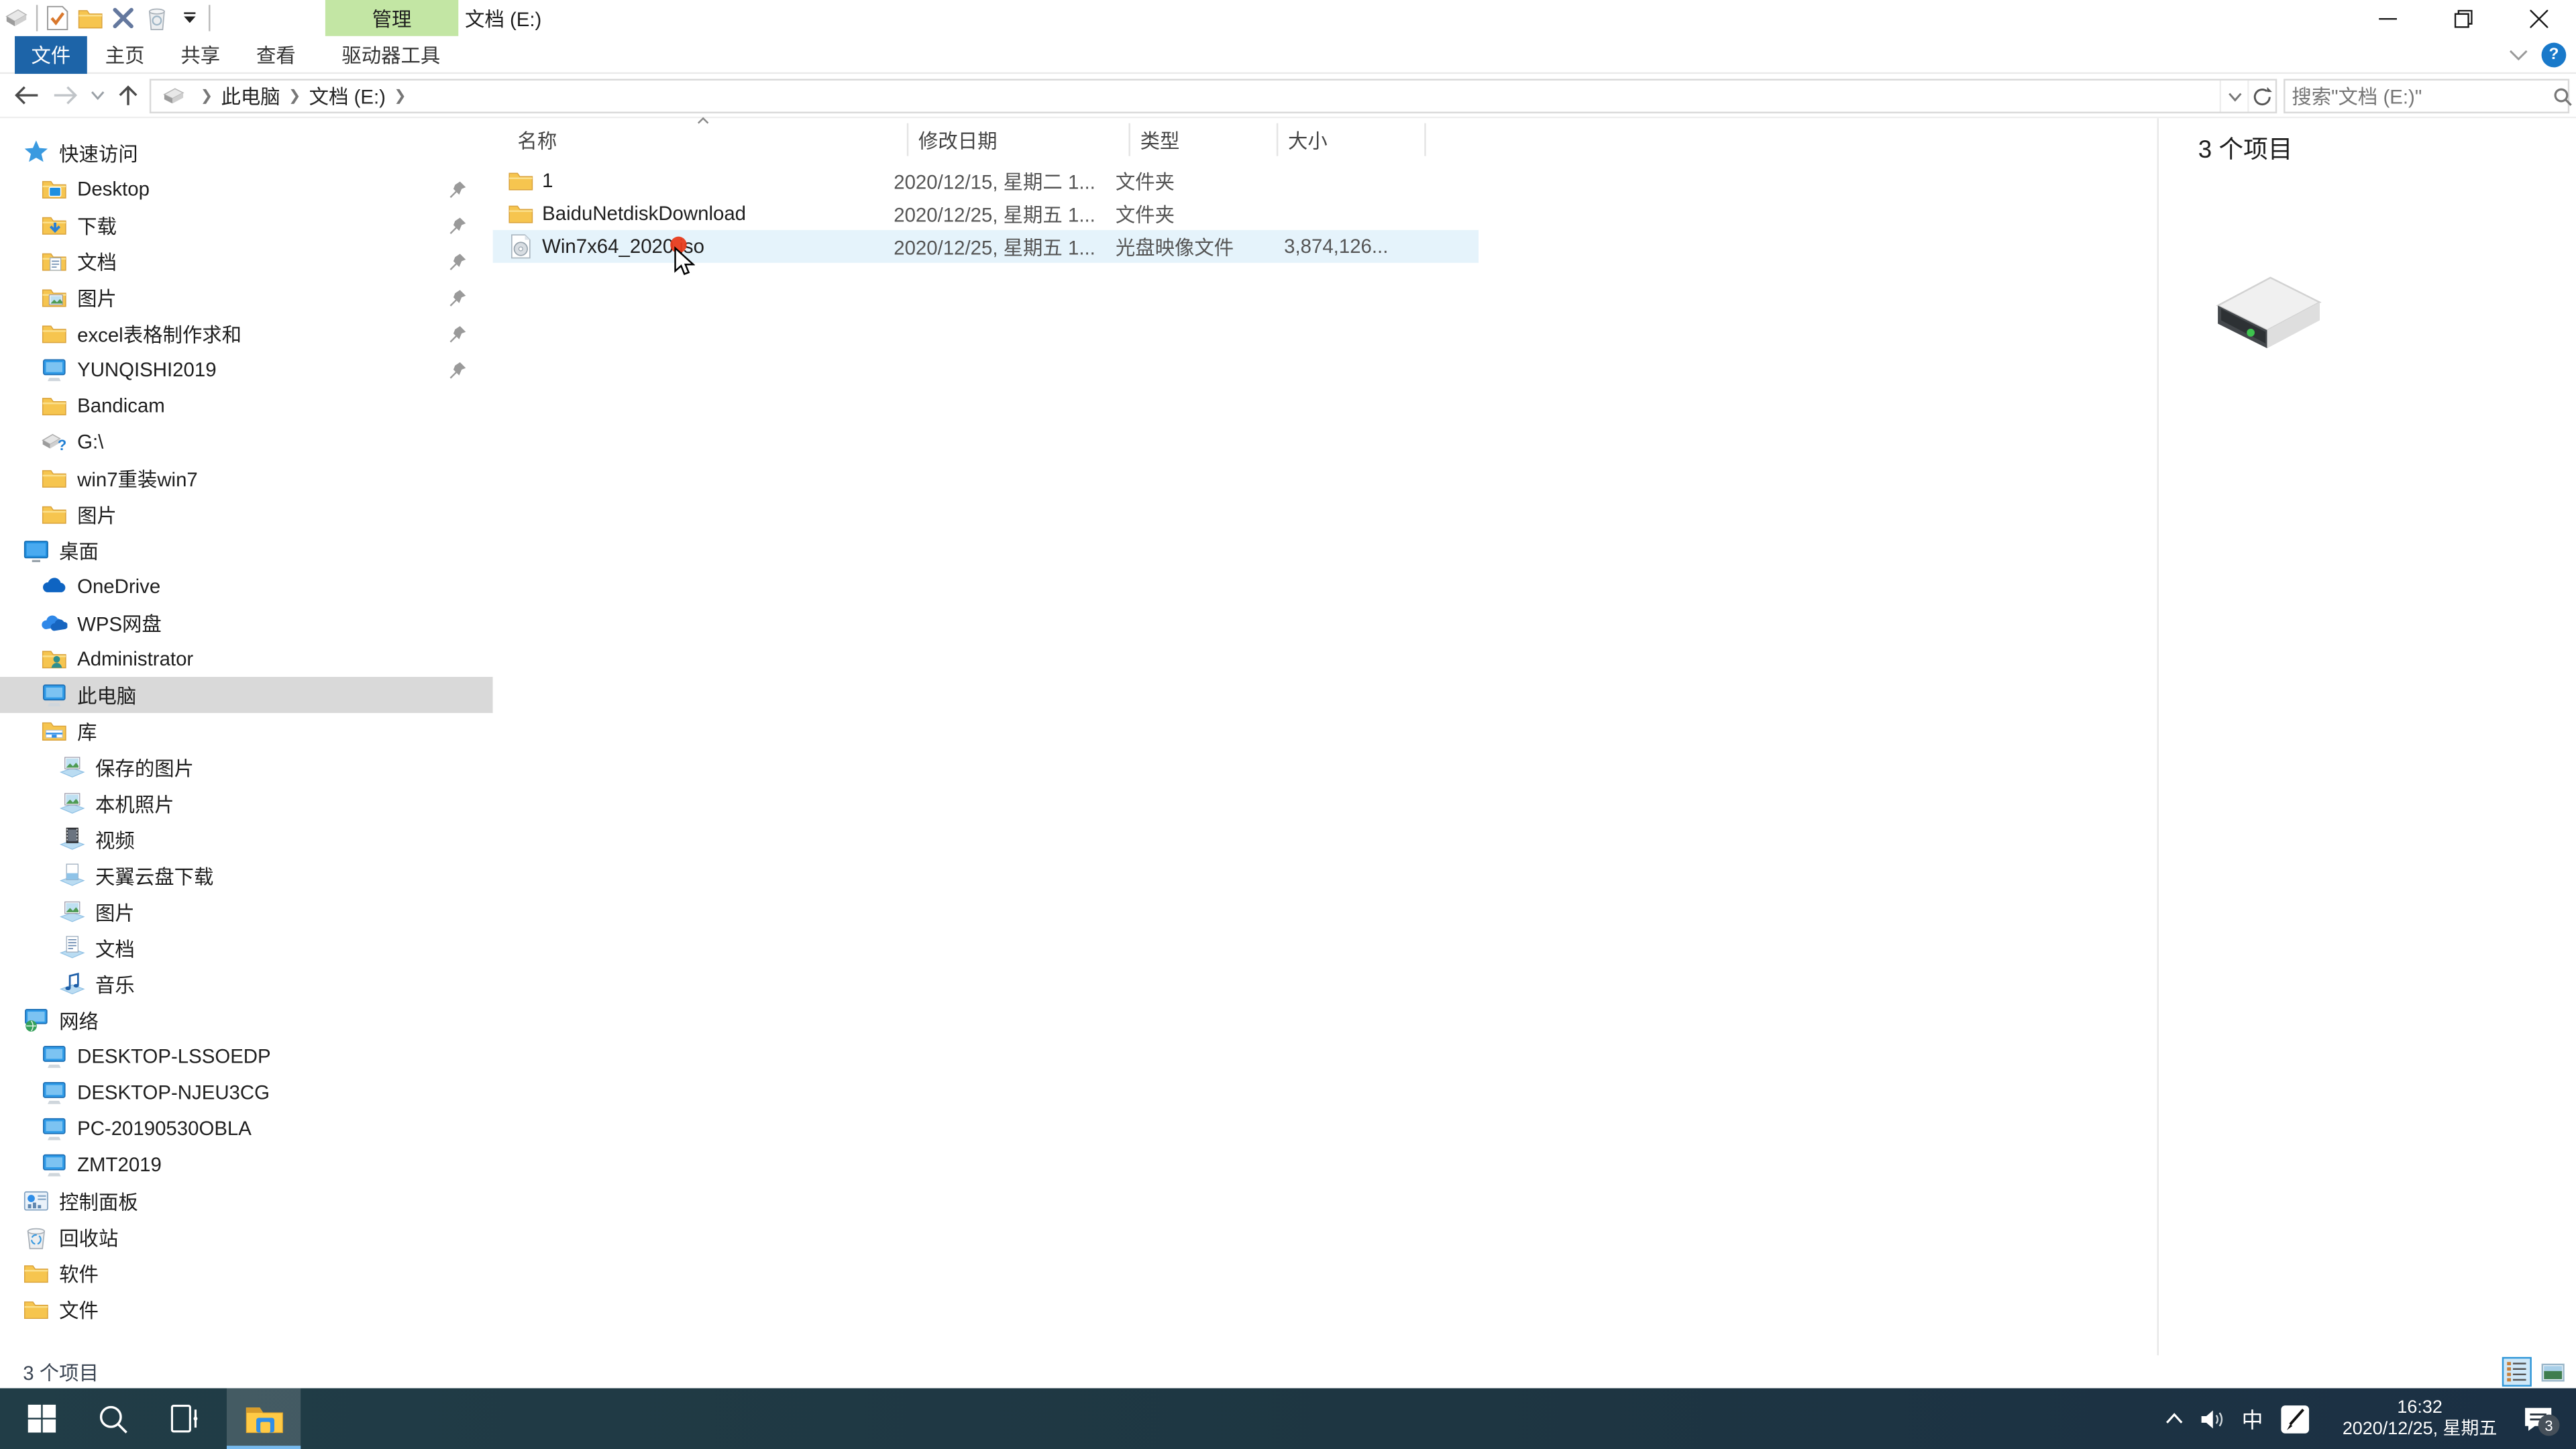 Image resolution: width=2576 pixels, height=1449 pixels. What do you see at coordinates (246, 622) in the screenshot?
I see `sidebar-item: WPS网盘` at bounding box center [246, 622].